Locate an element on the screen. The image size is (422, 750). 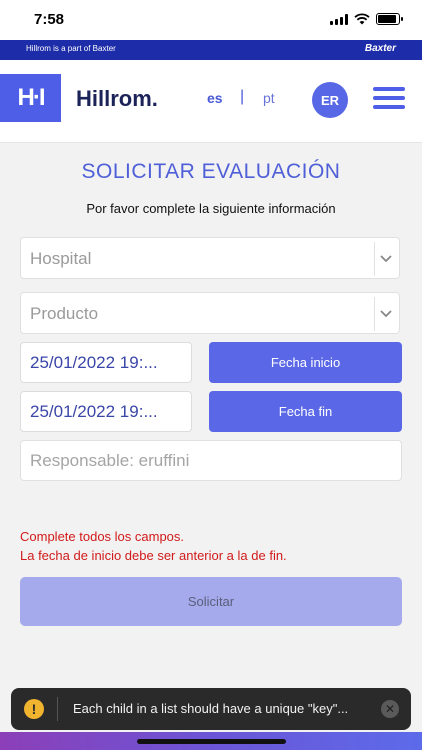
home-indicator is located at coordinates (211, 741).